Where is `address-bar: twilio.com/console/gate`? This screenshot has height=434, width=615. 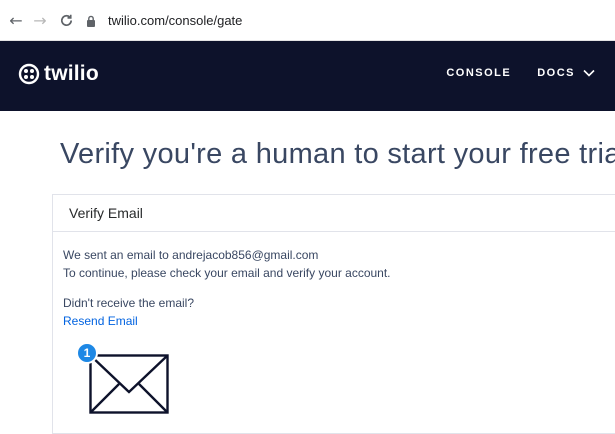 address-bar: twilio.com/console/gate is located at coordinates (349, 20).